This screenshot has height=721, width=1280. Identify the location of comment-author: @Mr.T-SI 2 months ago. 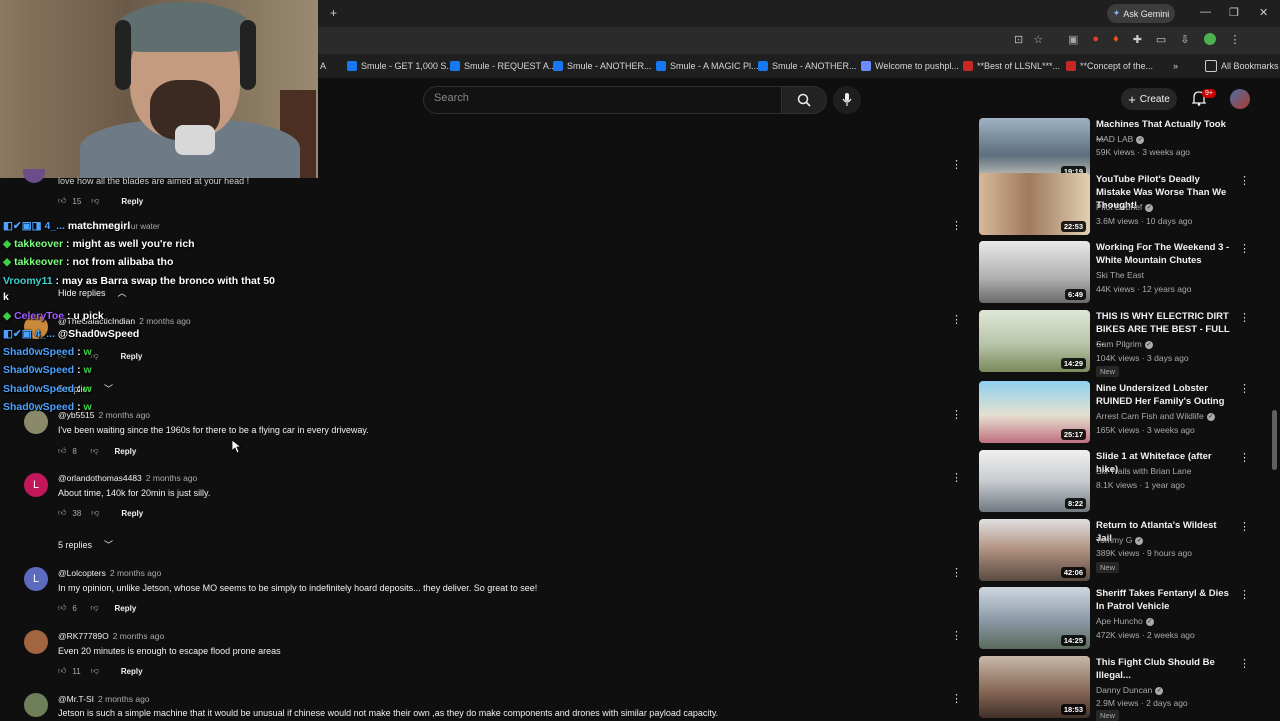
(104, 699).